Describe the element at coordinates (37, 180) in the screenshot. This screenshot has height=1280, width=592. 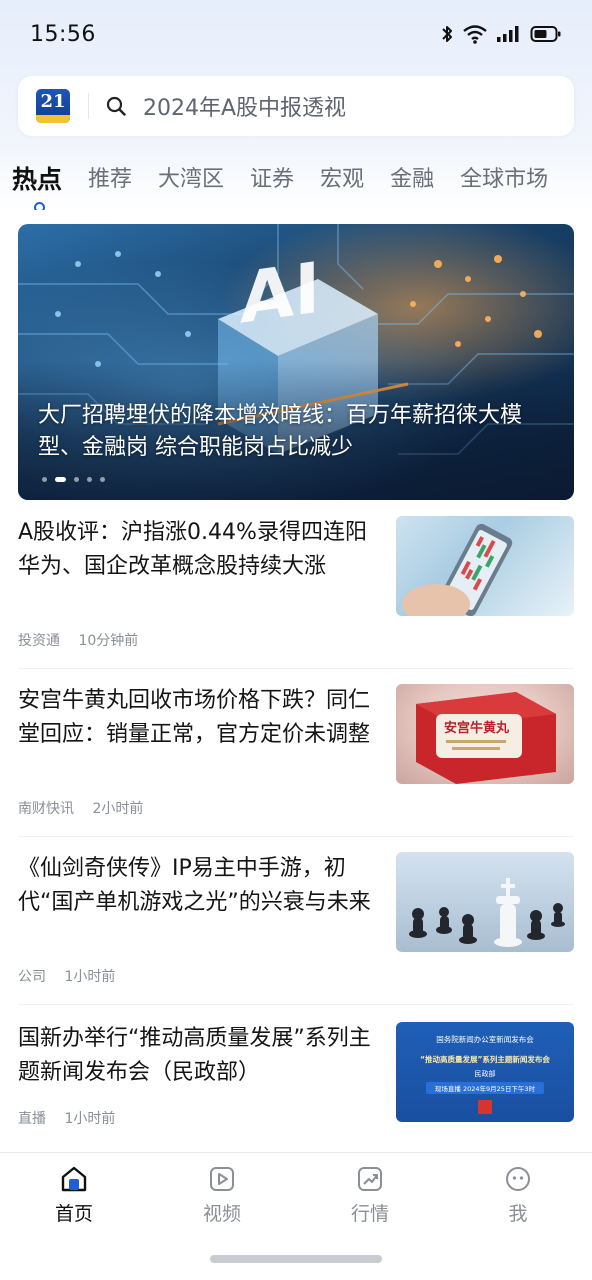
I see `tab-hot: 热点` at that location.